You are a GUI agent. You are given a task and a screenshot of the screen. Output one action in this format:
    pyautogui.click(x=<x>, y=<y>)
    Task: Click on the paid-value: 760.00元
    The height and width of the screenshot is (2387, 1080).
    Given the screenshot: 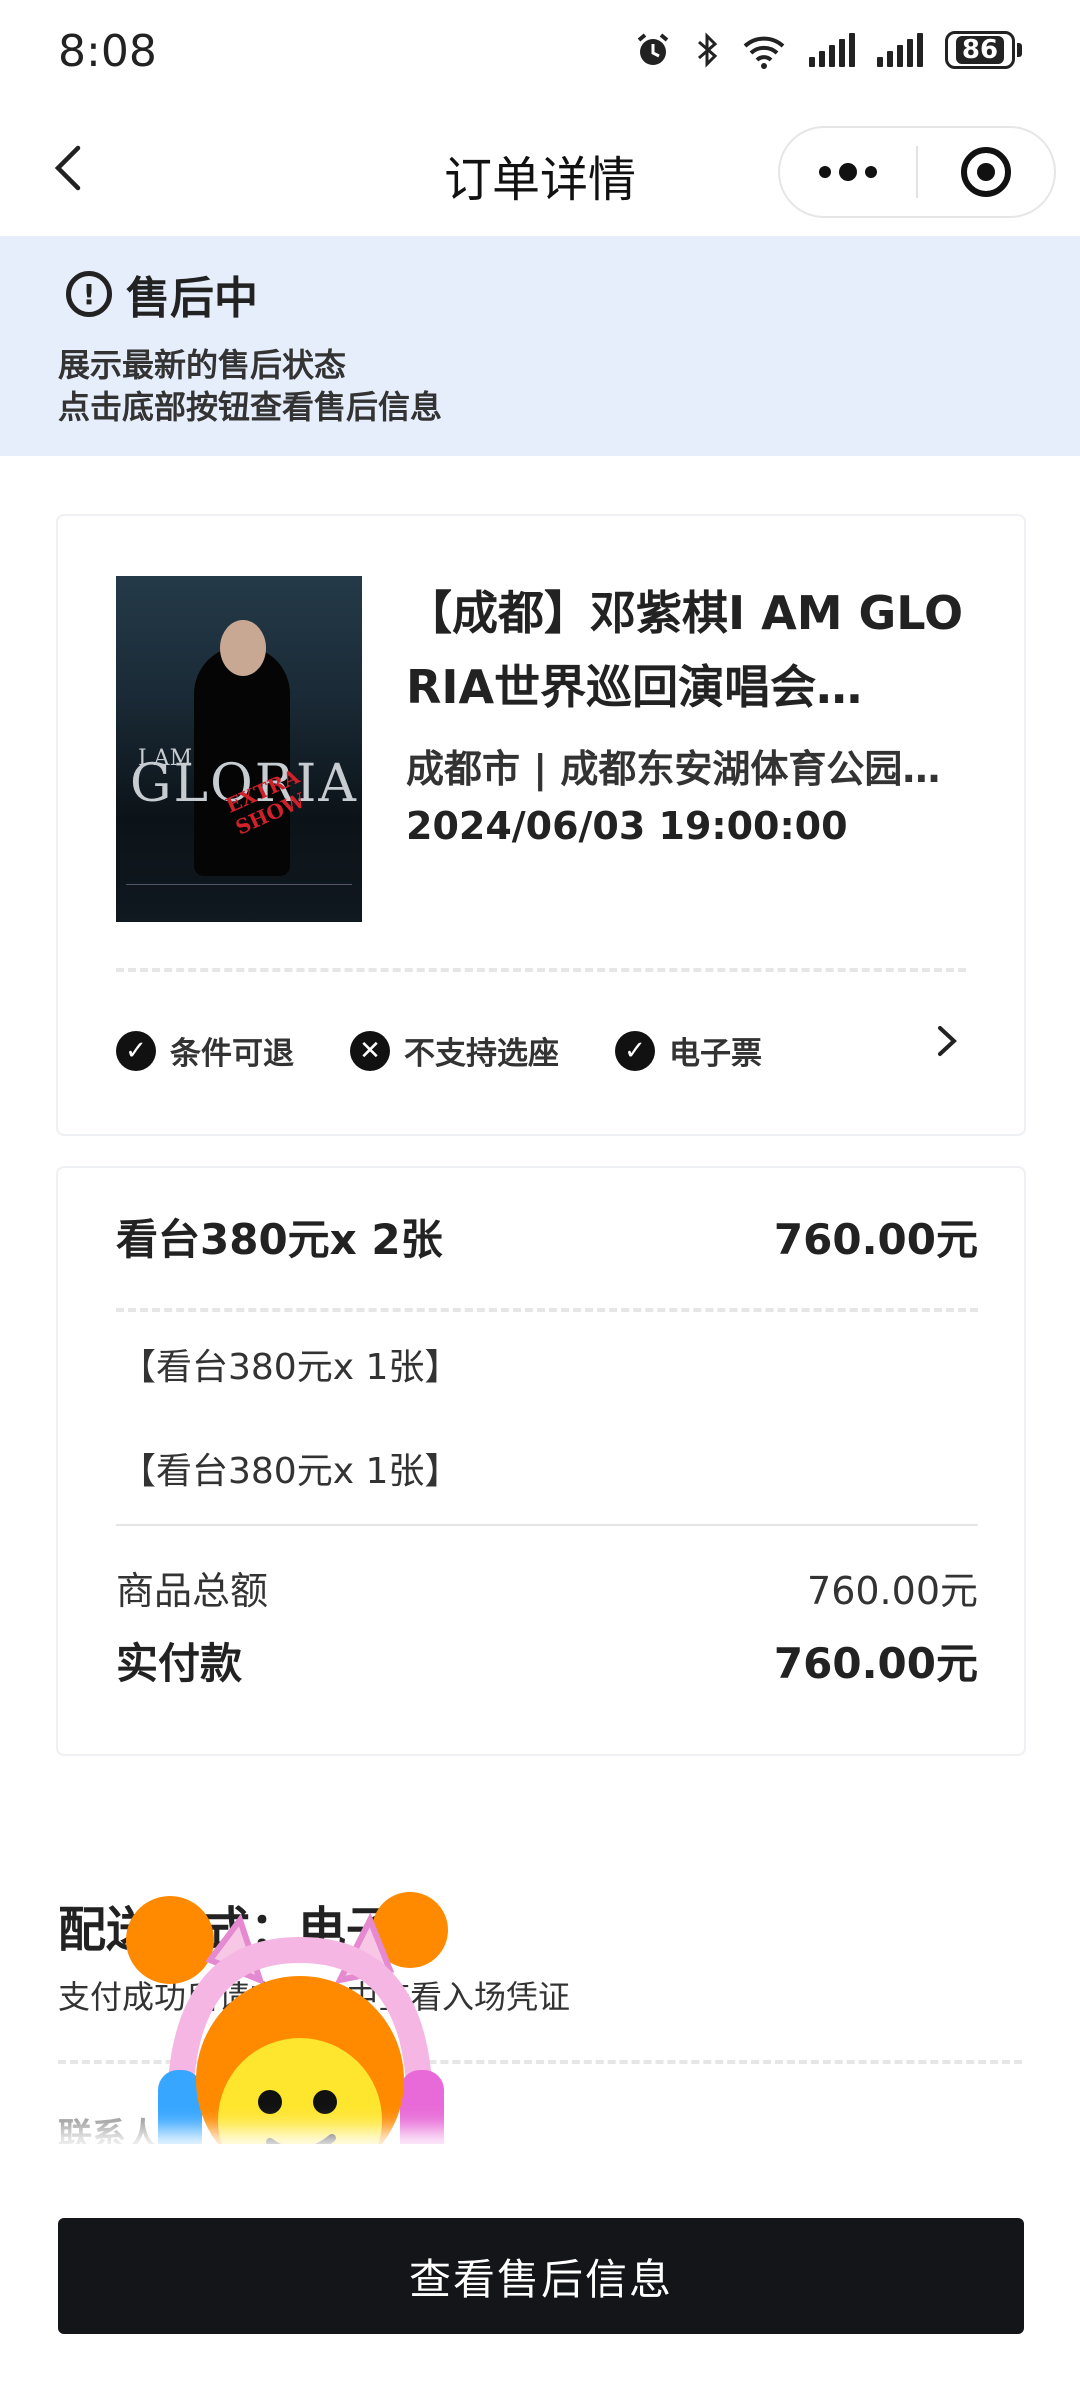 What is the action you would take?
    pyautogui.click(x=875, y=1663)
    